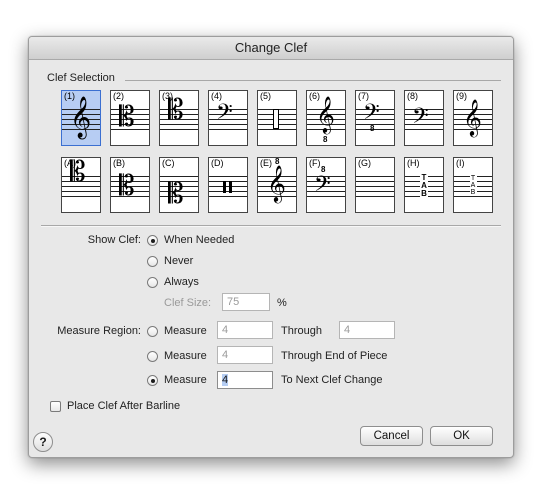  Describe the element at coordinates (461, 163) in the screenshot. I see `clef-tile-label: (I)` at that location.